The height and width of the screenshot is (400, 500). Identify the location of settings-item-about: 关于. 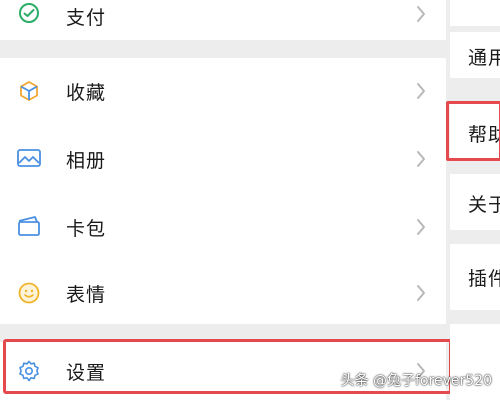
(475, 202).